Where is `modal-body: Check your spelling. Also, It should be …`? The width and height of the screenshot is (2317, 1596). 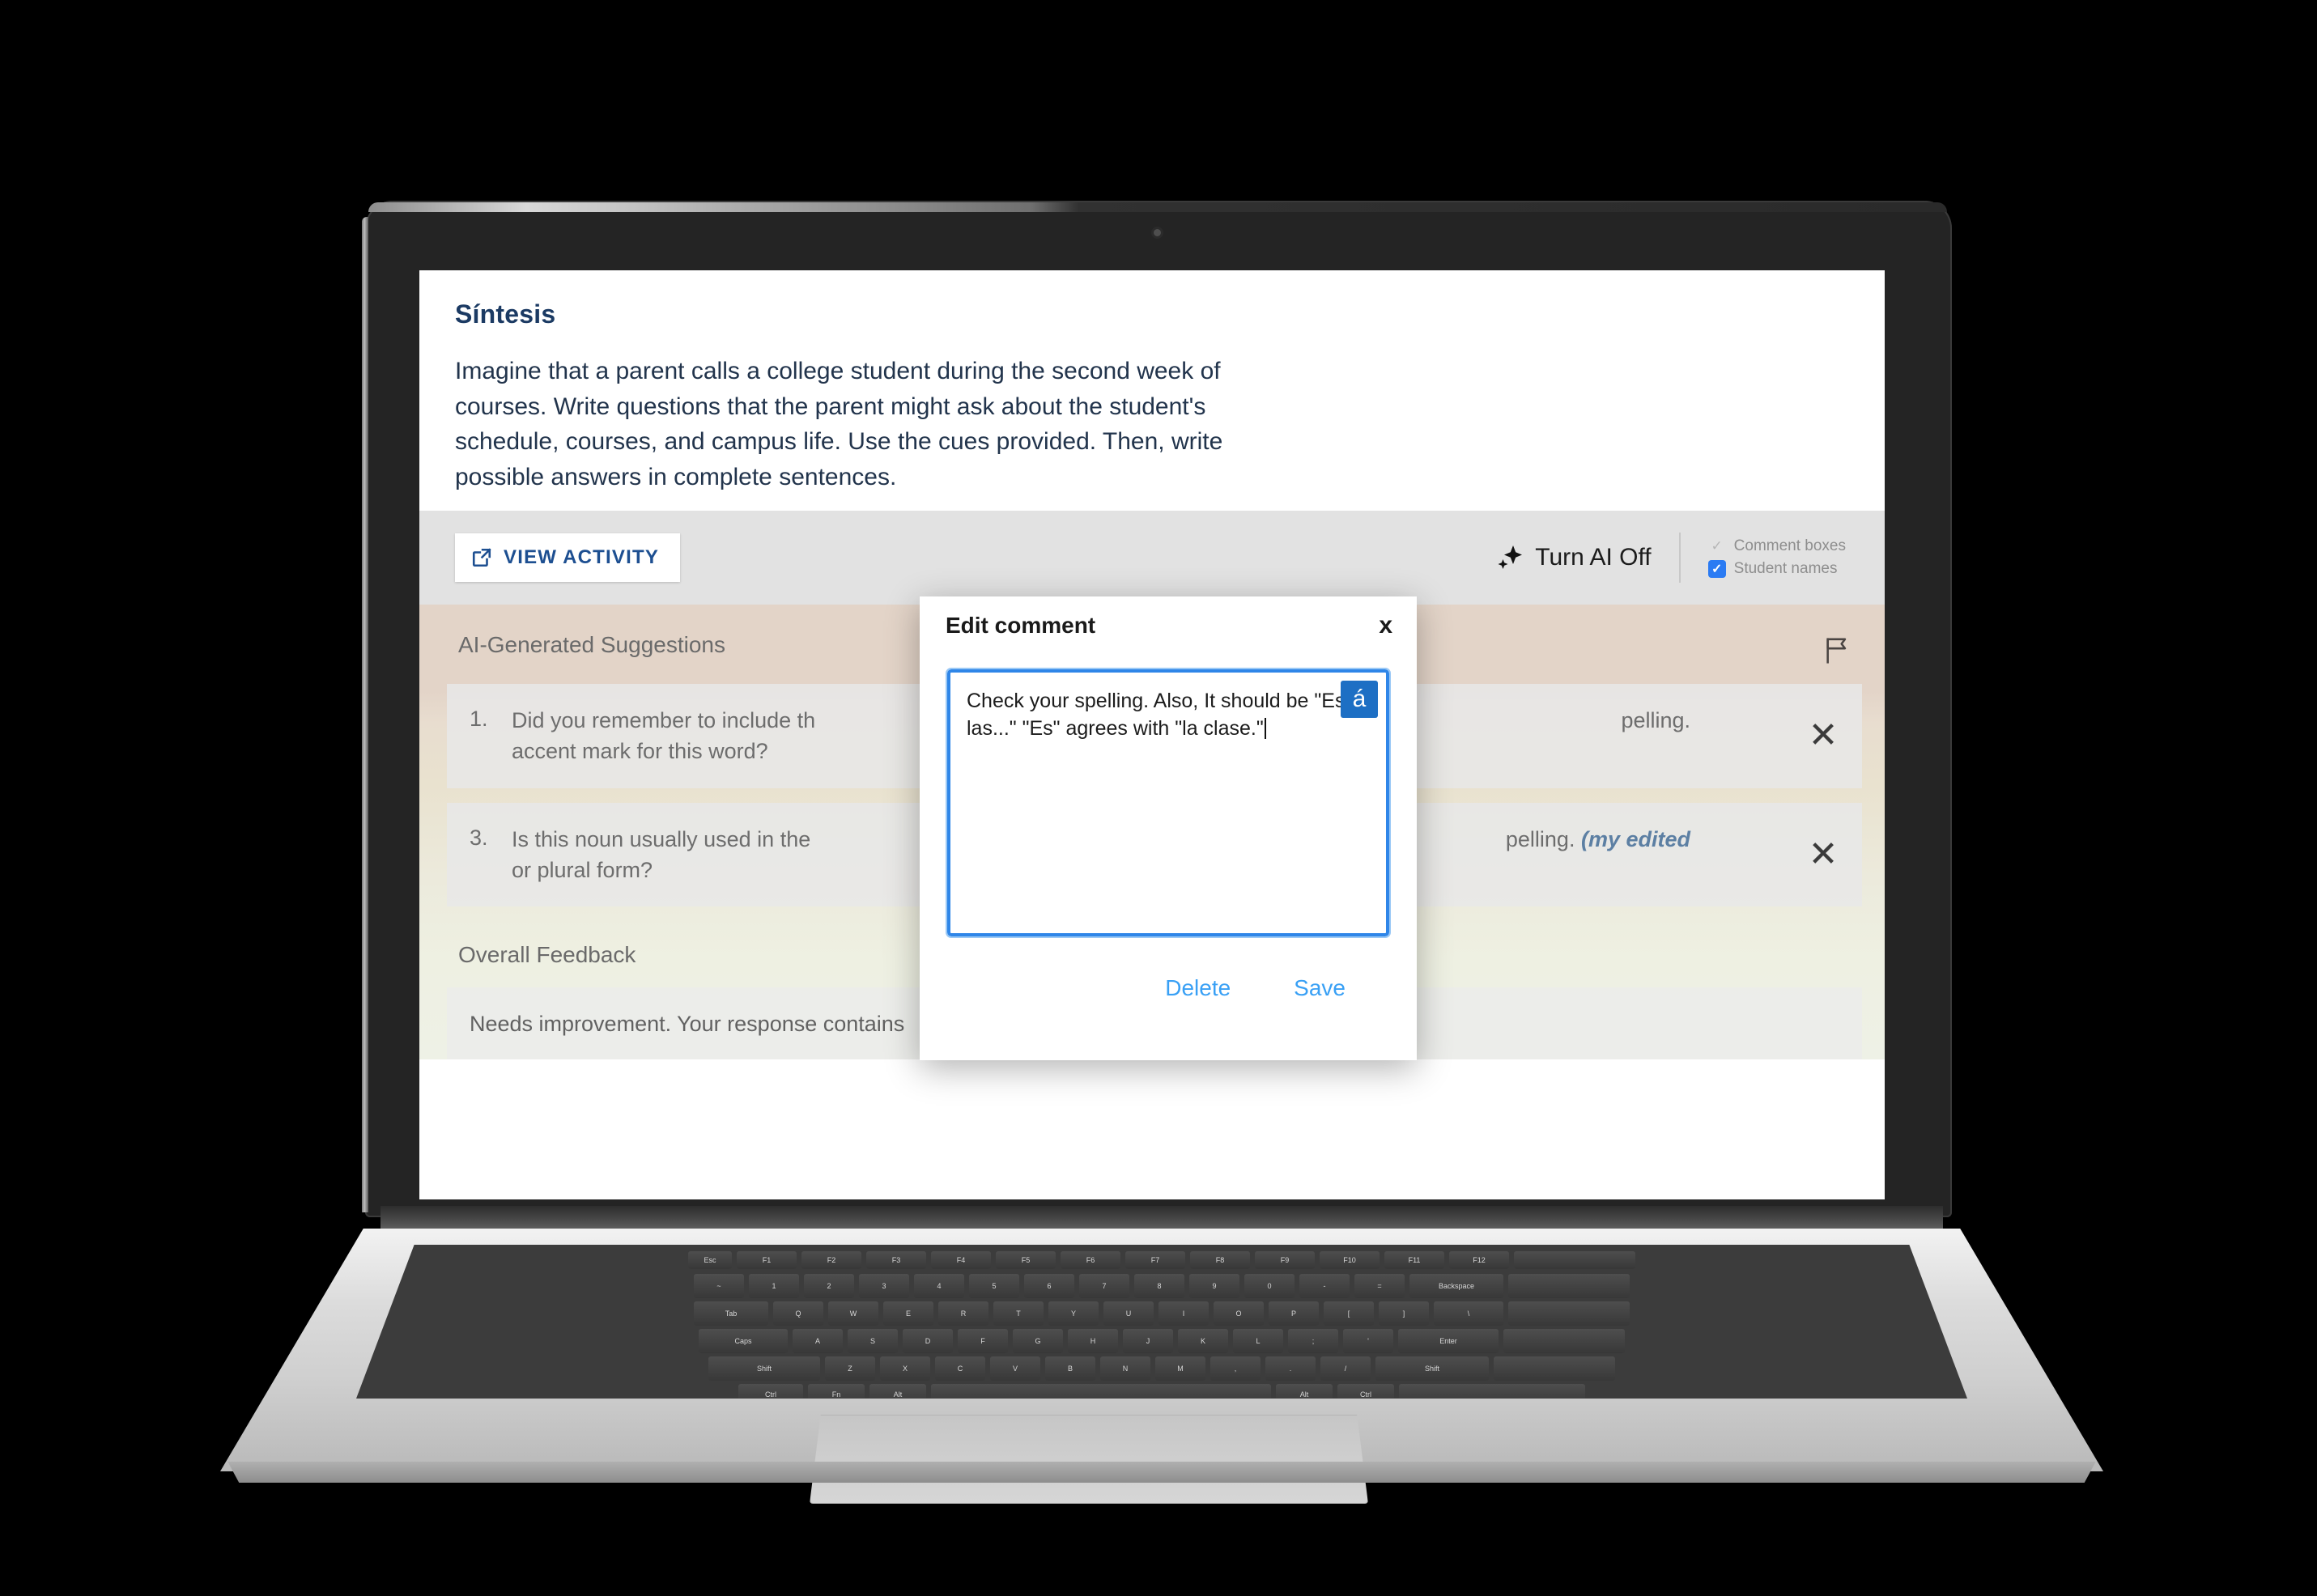
modal-body: Check your spelling. Also, It should be … is located at coordinates (1169, 824).